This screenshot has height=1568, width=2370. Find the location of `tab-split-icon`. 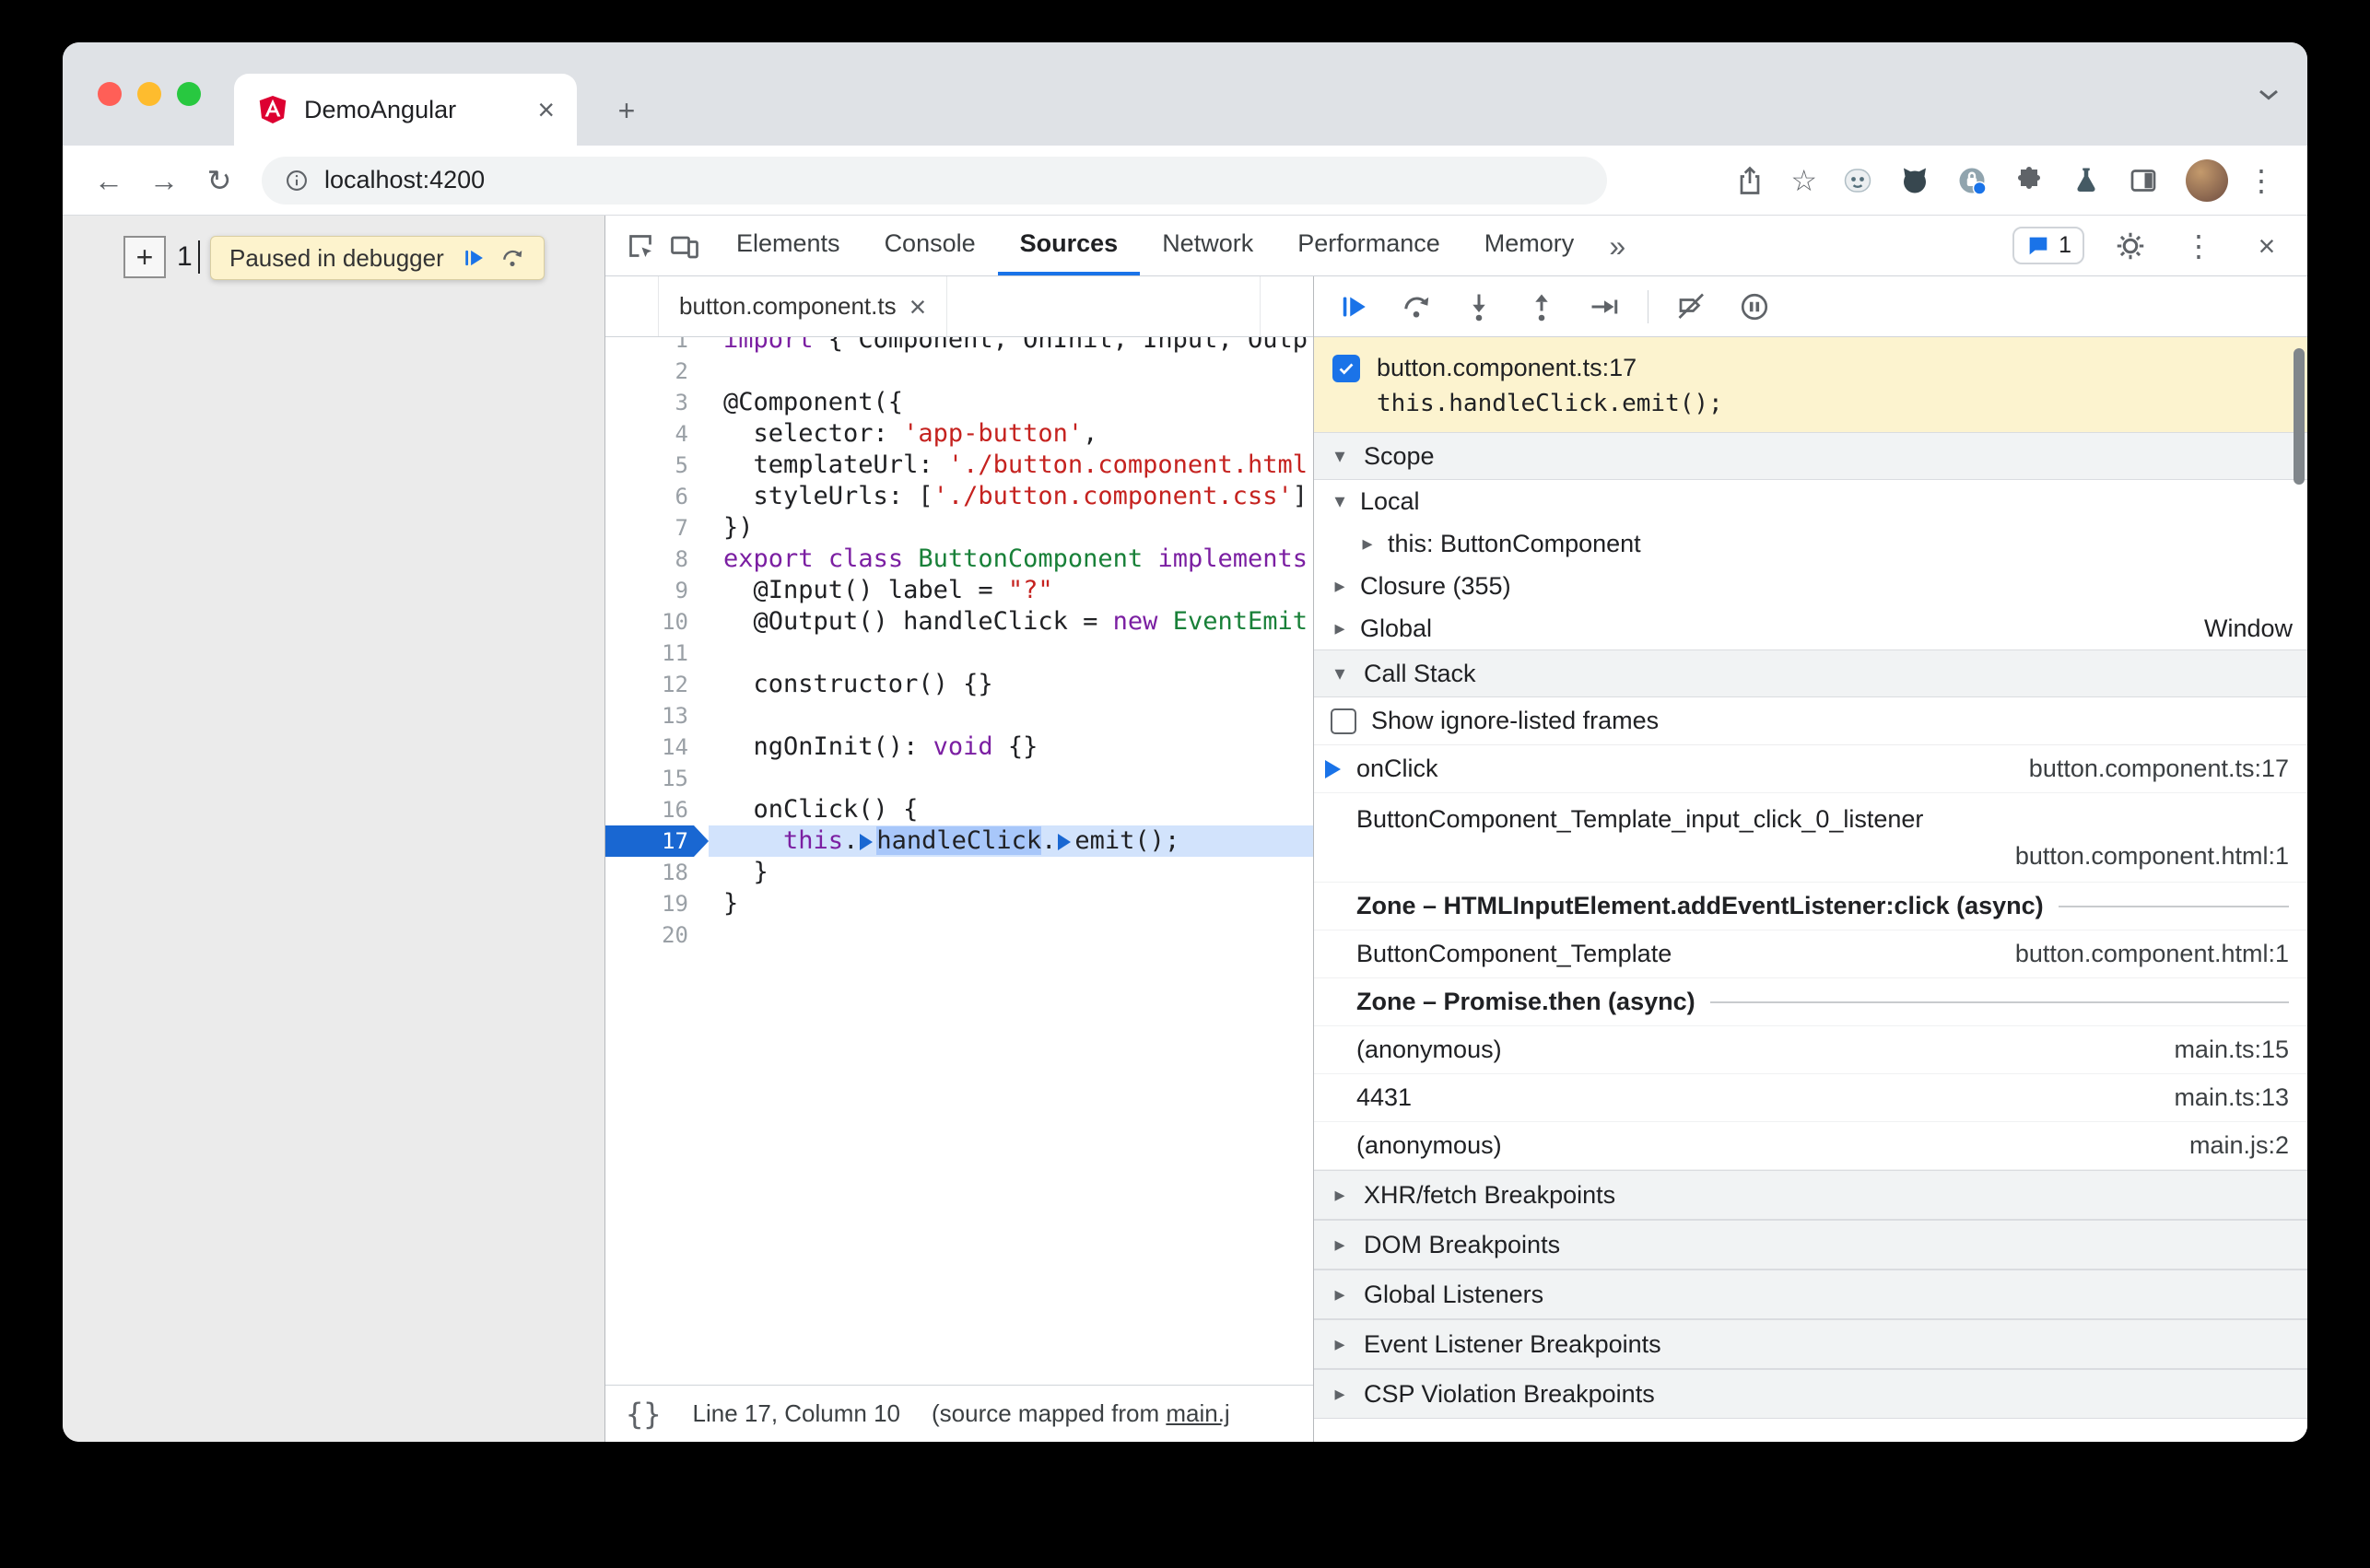

tab-split-icon is located at coordinates (2143, 180).